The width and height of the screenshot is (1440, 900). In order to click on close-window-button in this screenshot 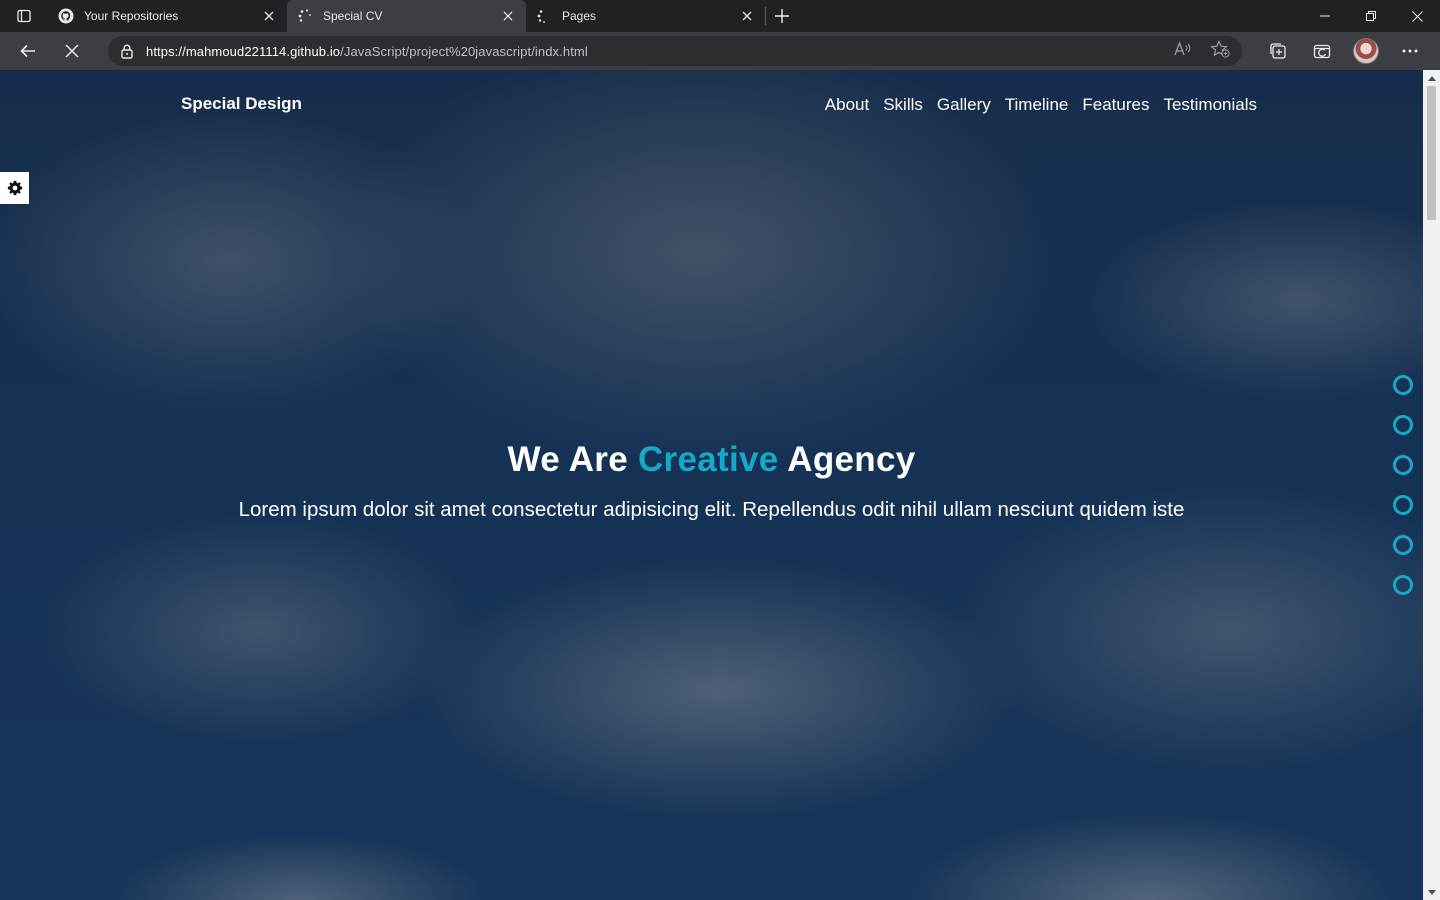, I will do `click(1417, 16)`.